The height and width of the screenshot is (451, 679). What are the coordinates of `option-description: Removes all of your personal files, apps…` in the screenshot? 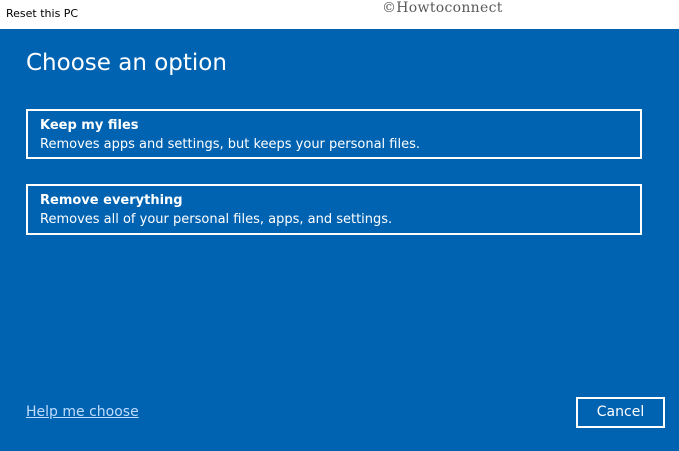 It's located at (216, 219).